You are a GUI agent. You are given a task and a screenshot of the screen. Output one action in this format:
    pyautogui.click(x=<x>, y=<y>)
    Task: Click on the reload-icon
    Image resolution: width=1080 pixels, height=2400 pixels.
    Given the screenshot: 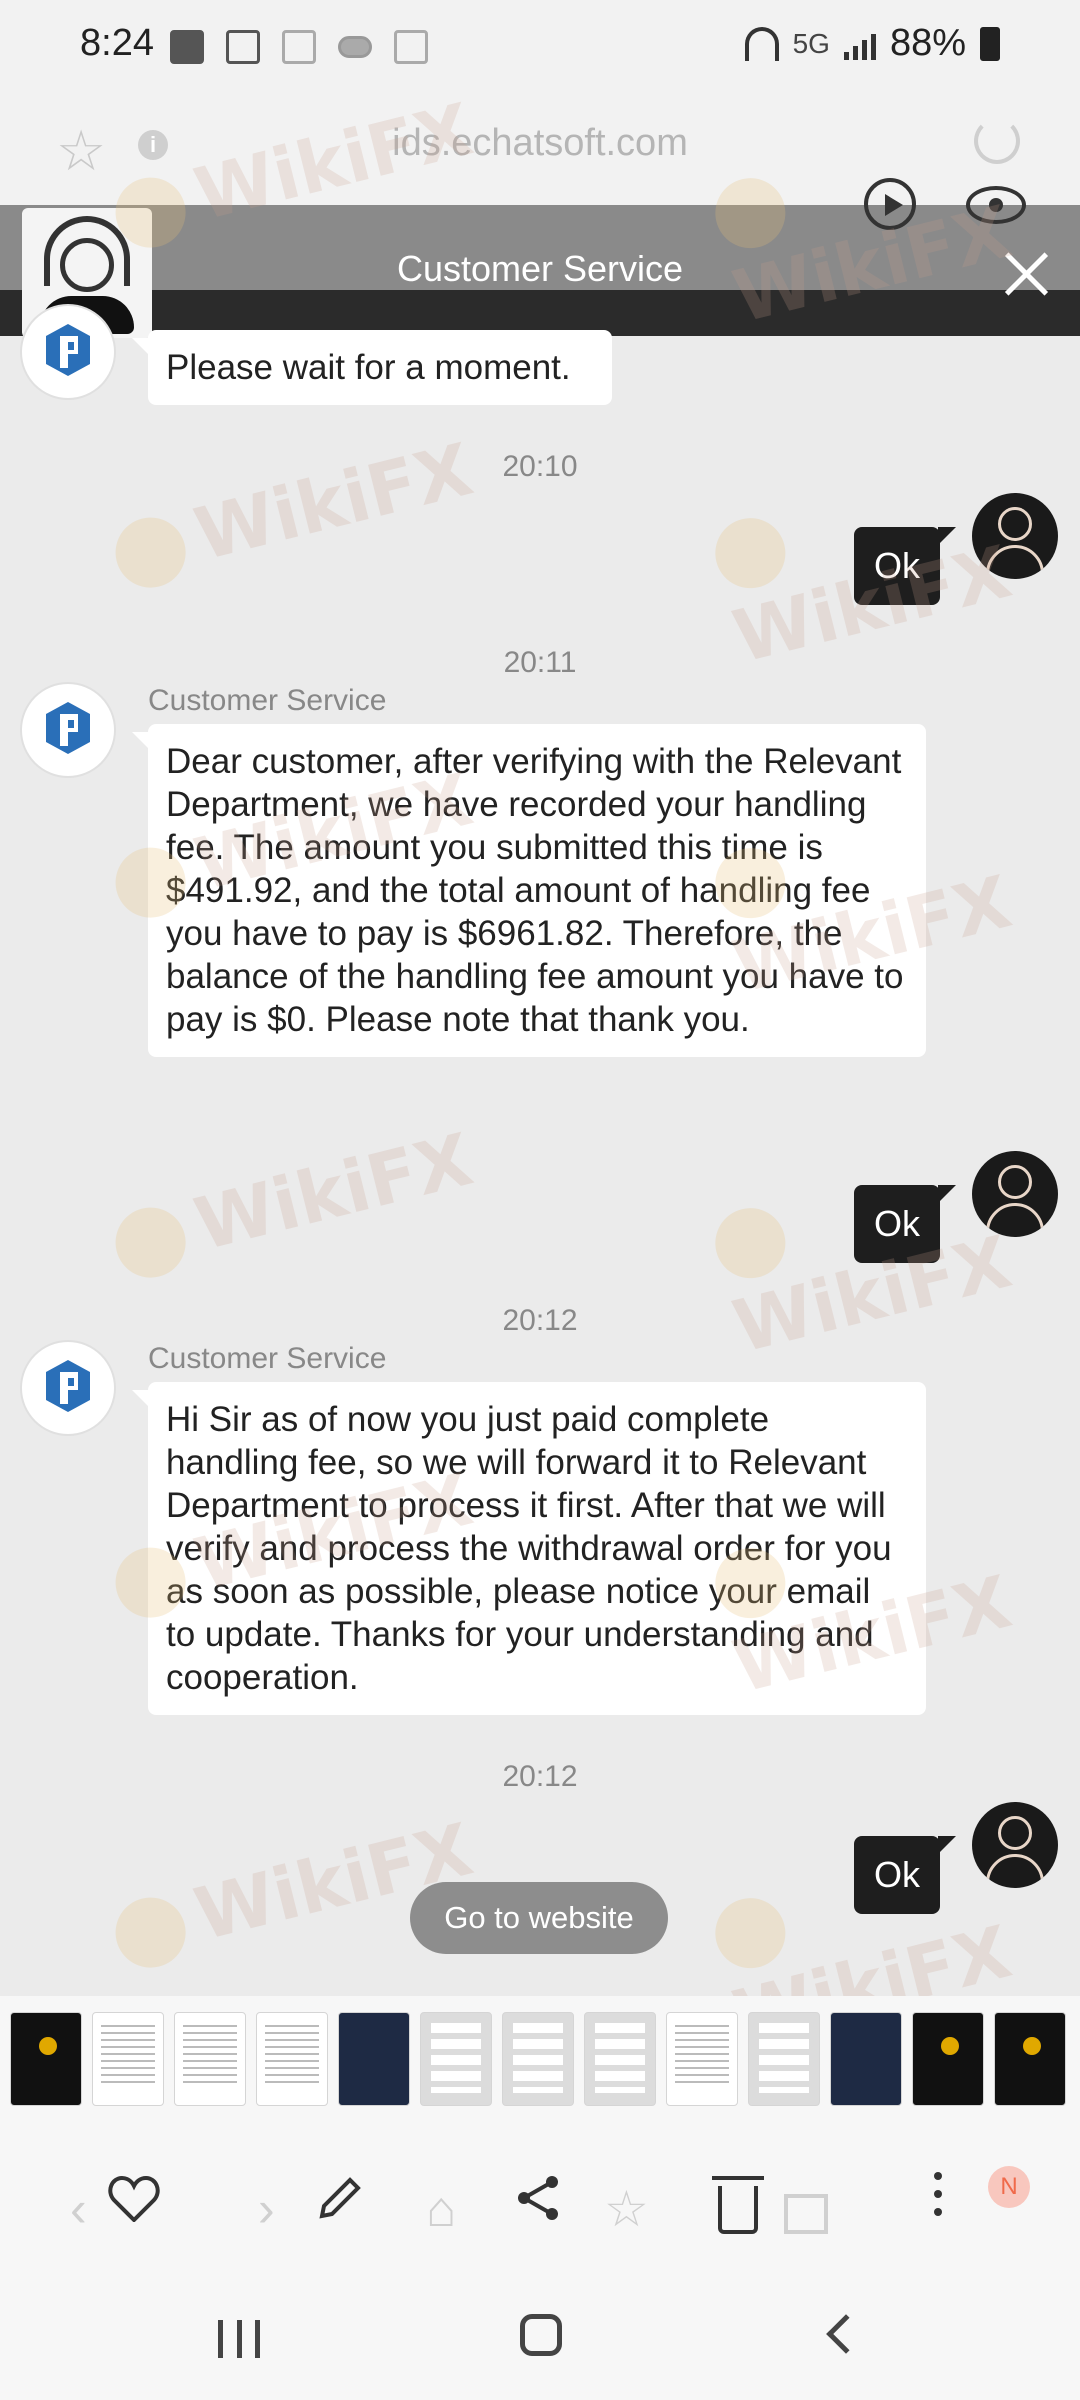 What is the action you would take?
    pyautogui.click(x=997, y=141)
    